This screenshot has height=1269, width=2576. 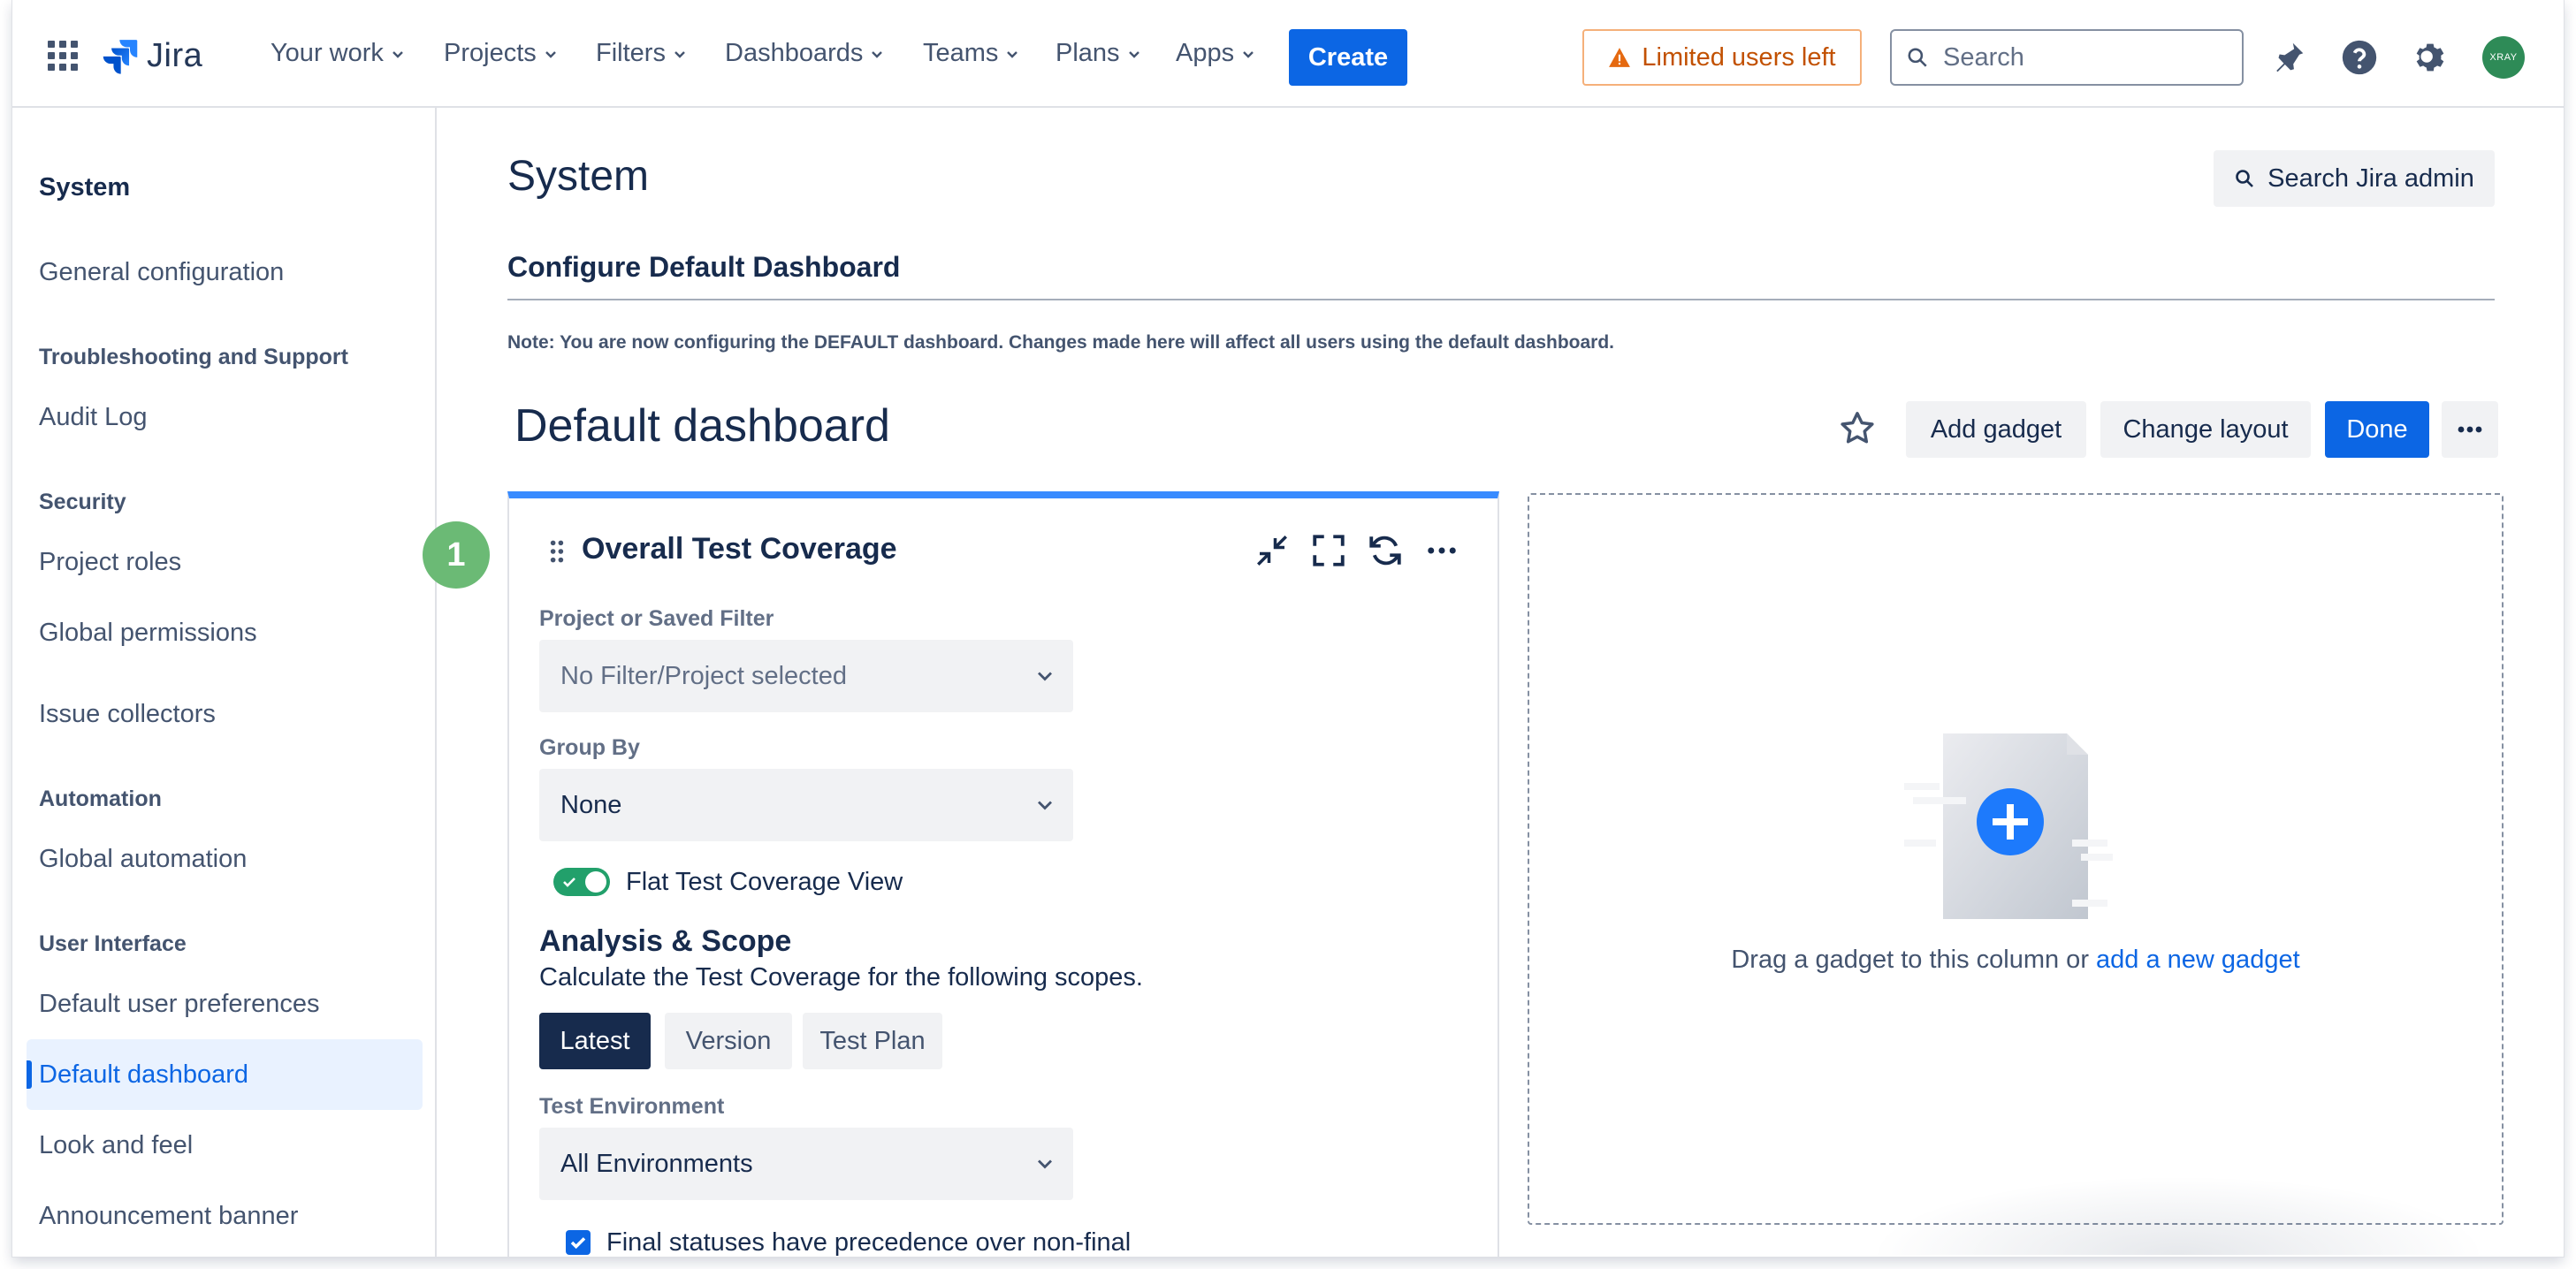 I want to click on add-new-gadget-link: add a new gadget, so click(x=2198, y=960).